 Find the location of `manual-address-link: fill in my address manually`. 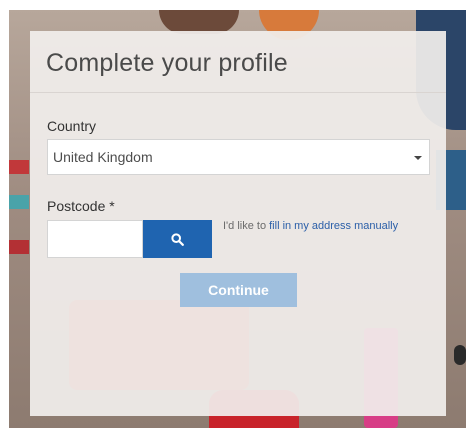

manual-address-link: fill in my address manually is located at coordinates (333, 226).